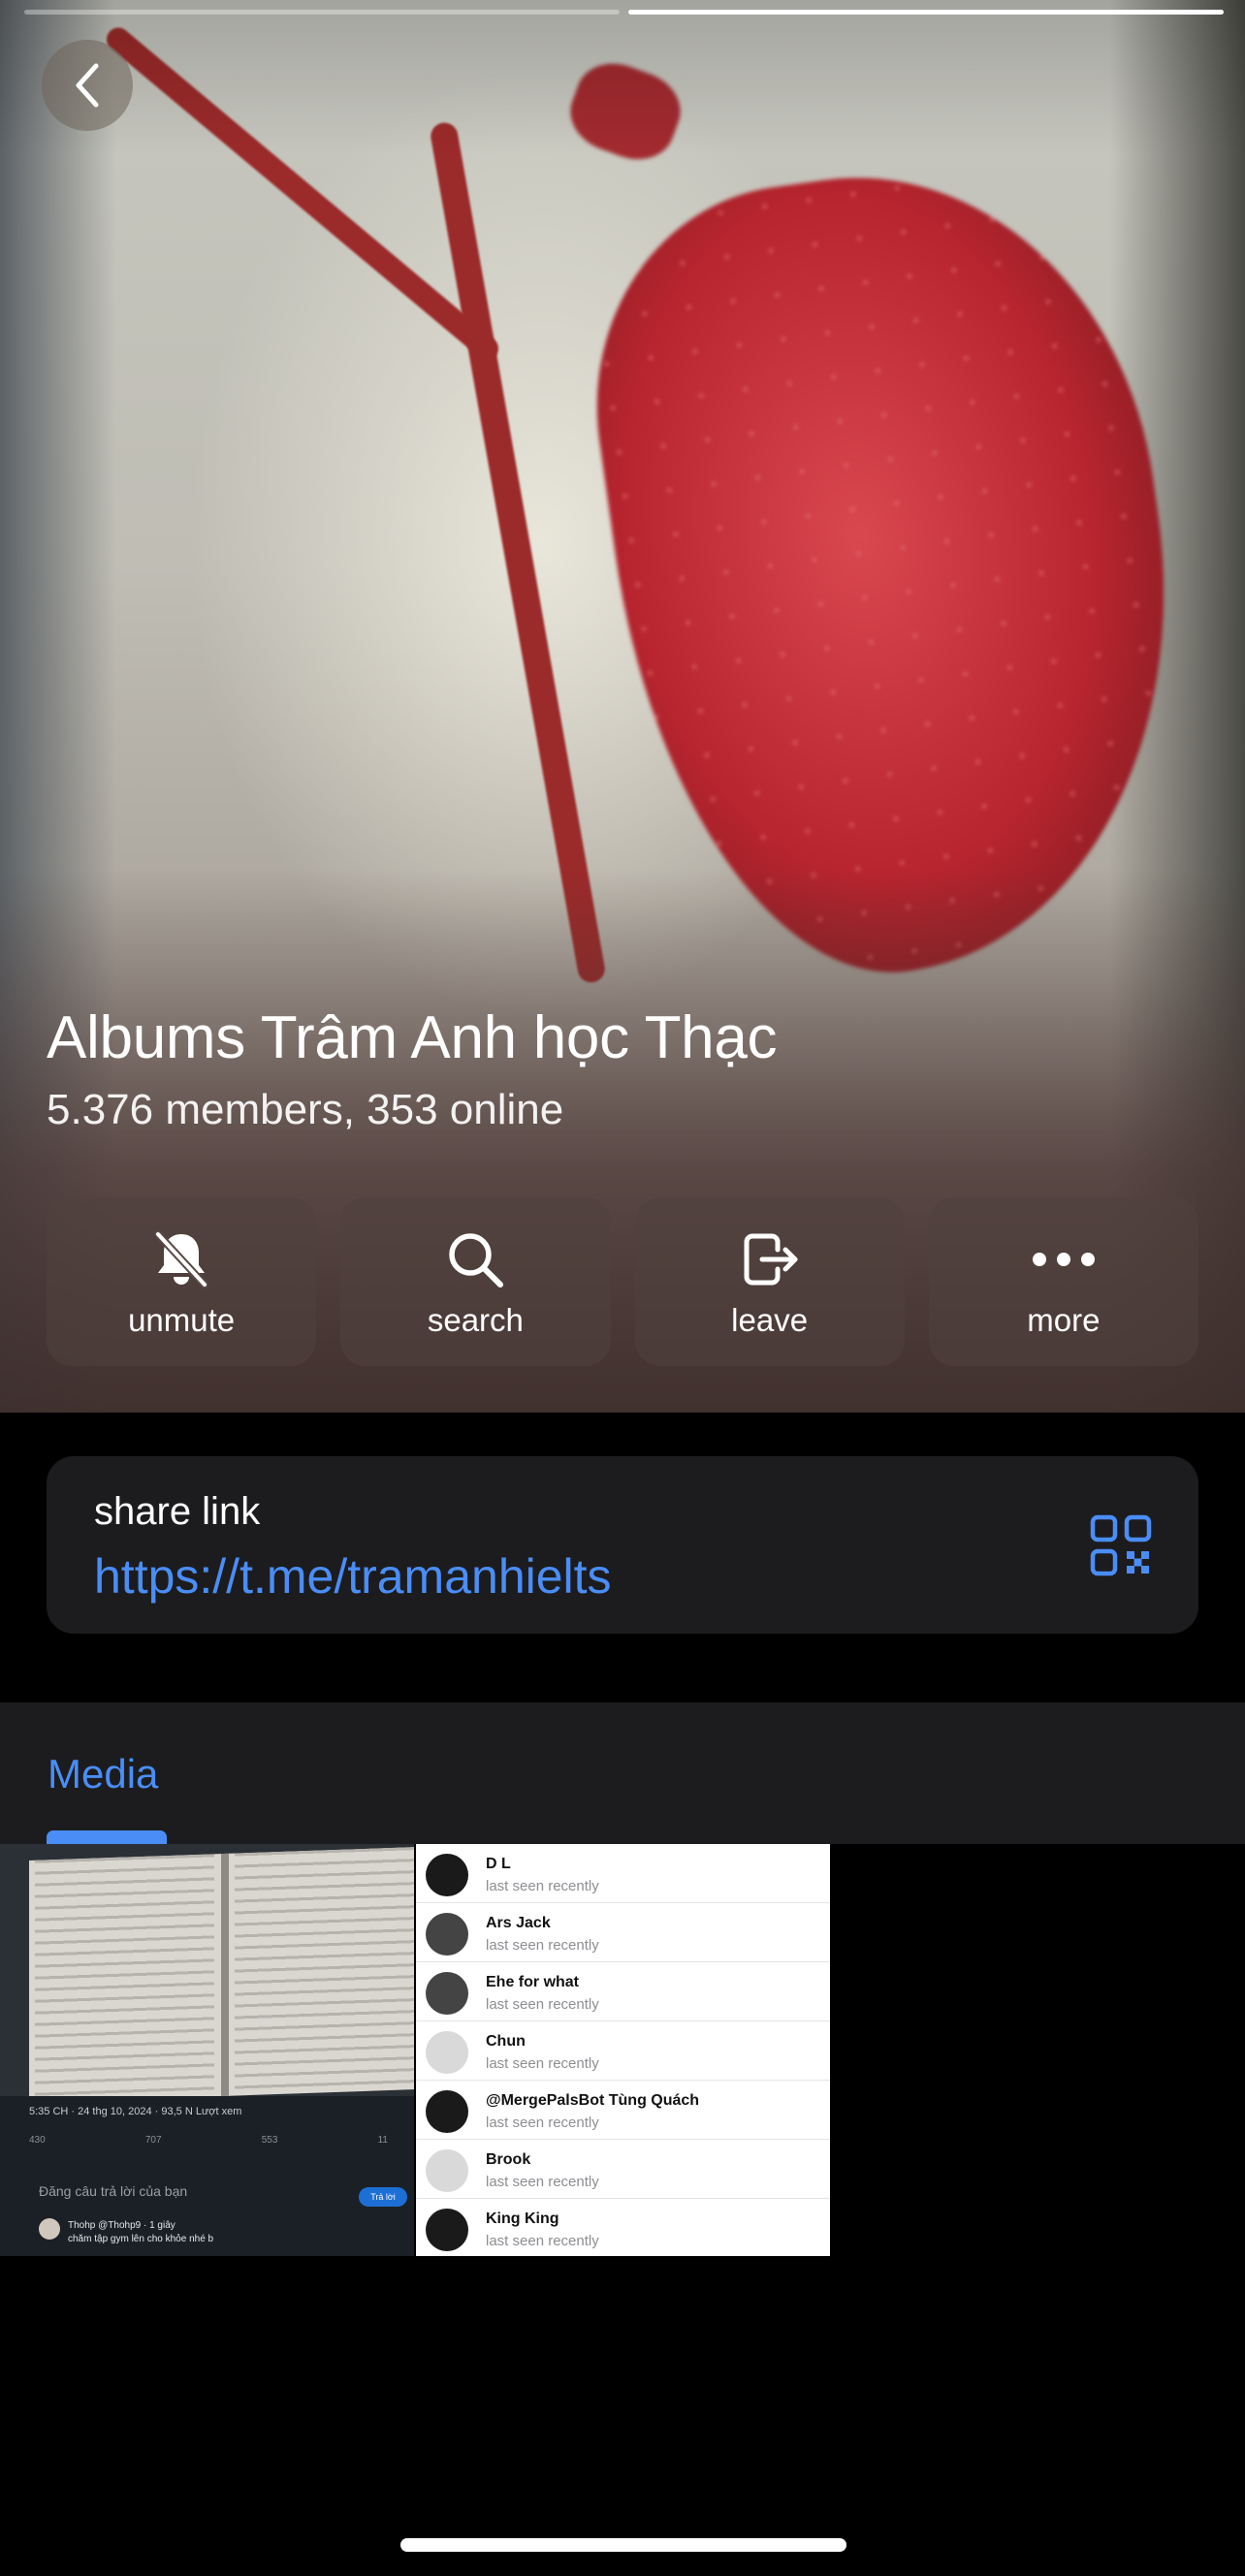 This screenshot has height=2576, width=1245. I want to click on media-tab-bar: Media, so click(622, 1773).